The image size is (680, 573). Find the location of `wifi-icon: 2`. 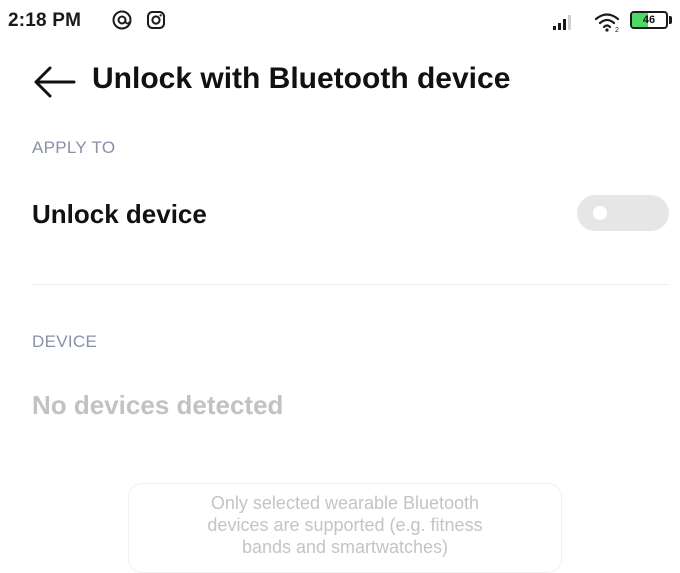

wifi-icon: 2 is located at coordinates (607, 23).